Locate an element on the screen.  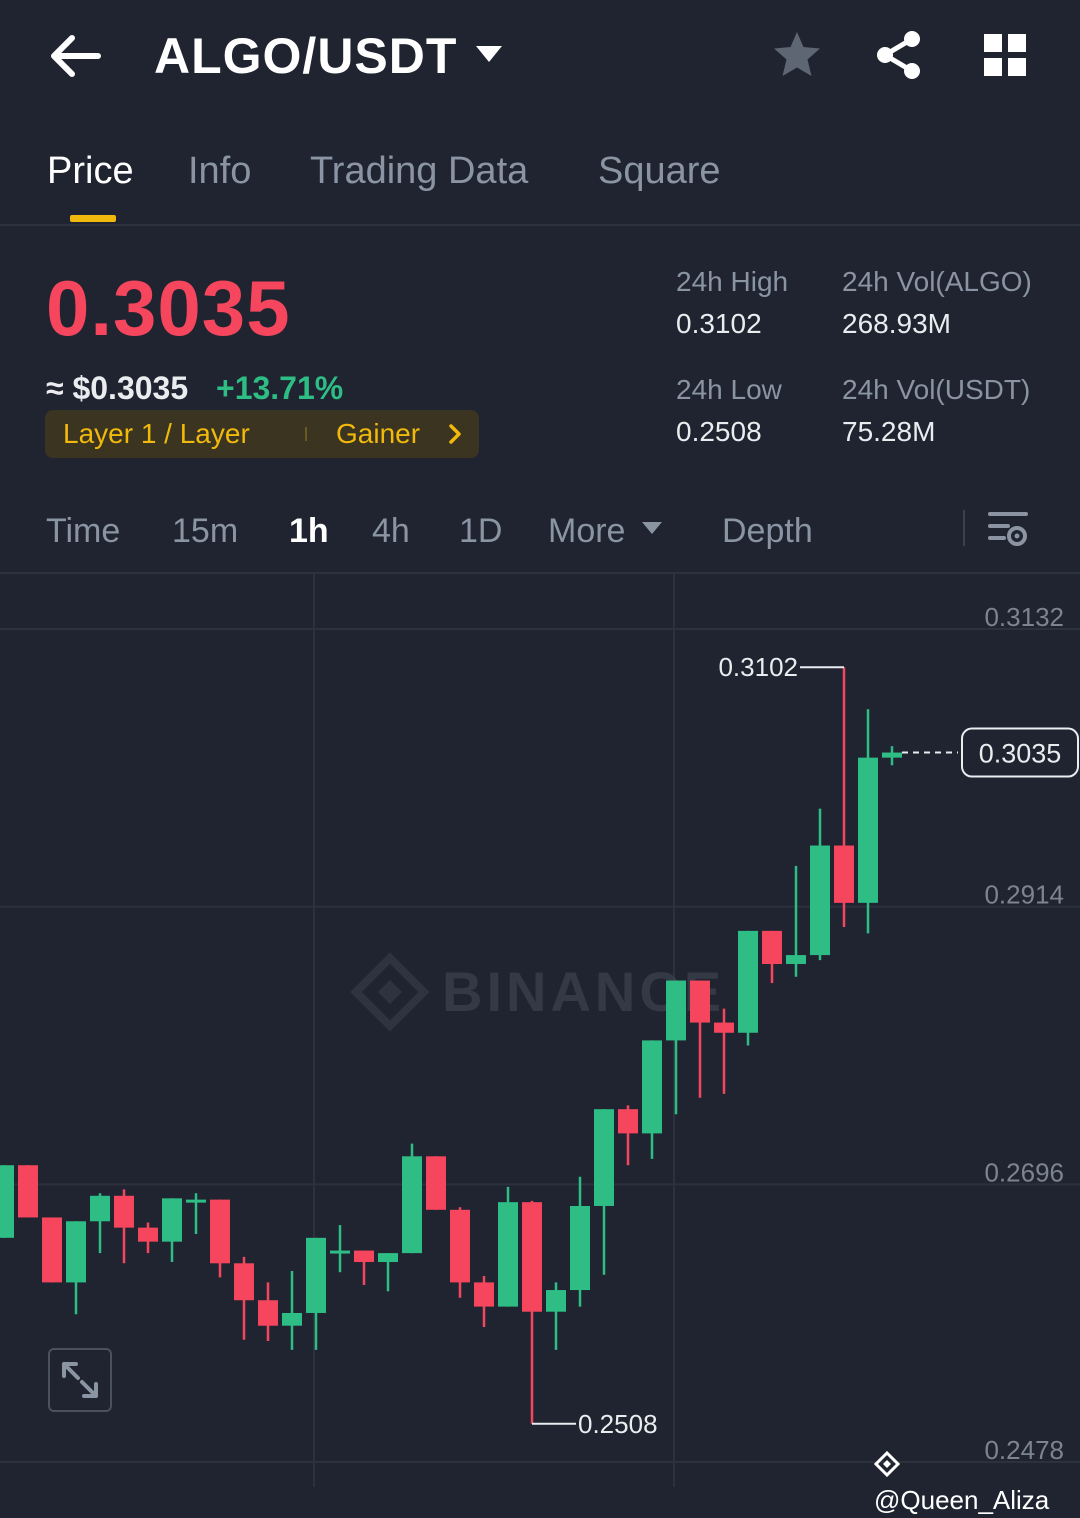
layout-grid-button is located at coordinates (1005, 55).